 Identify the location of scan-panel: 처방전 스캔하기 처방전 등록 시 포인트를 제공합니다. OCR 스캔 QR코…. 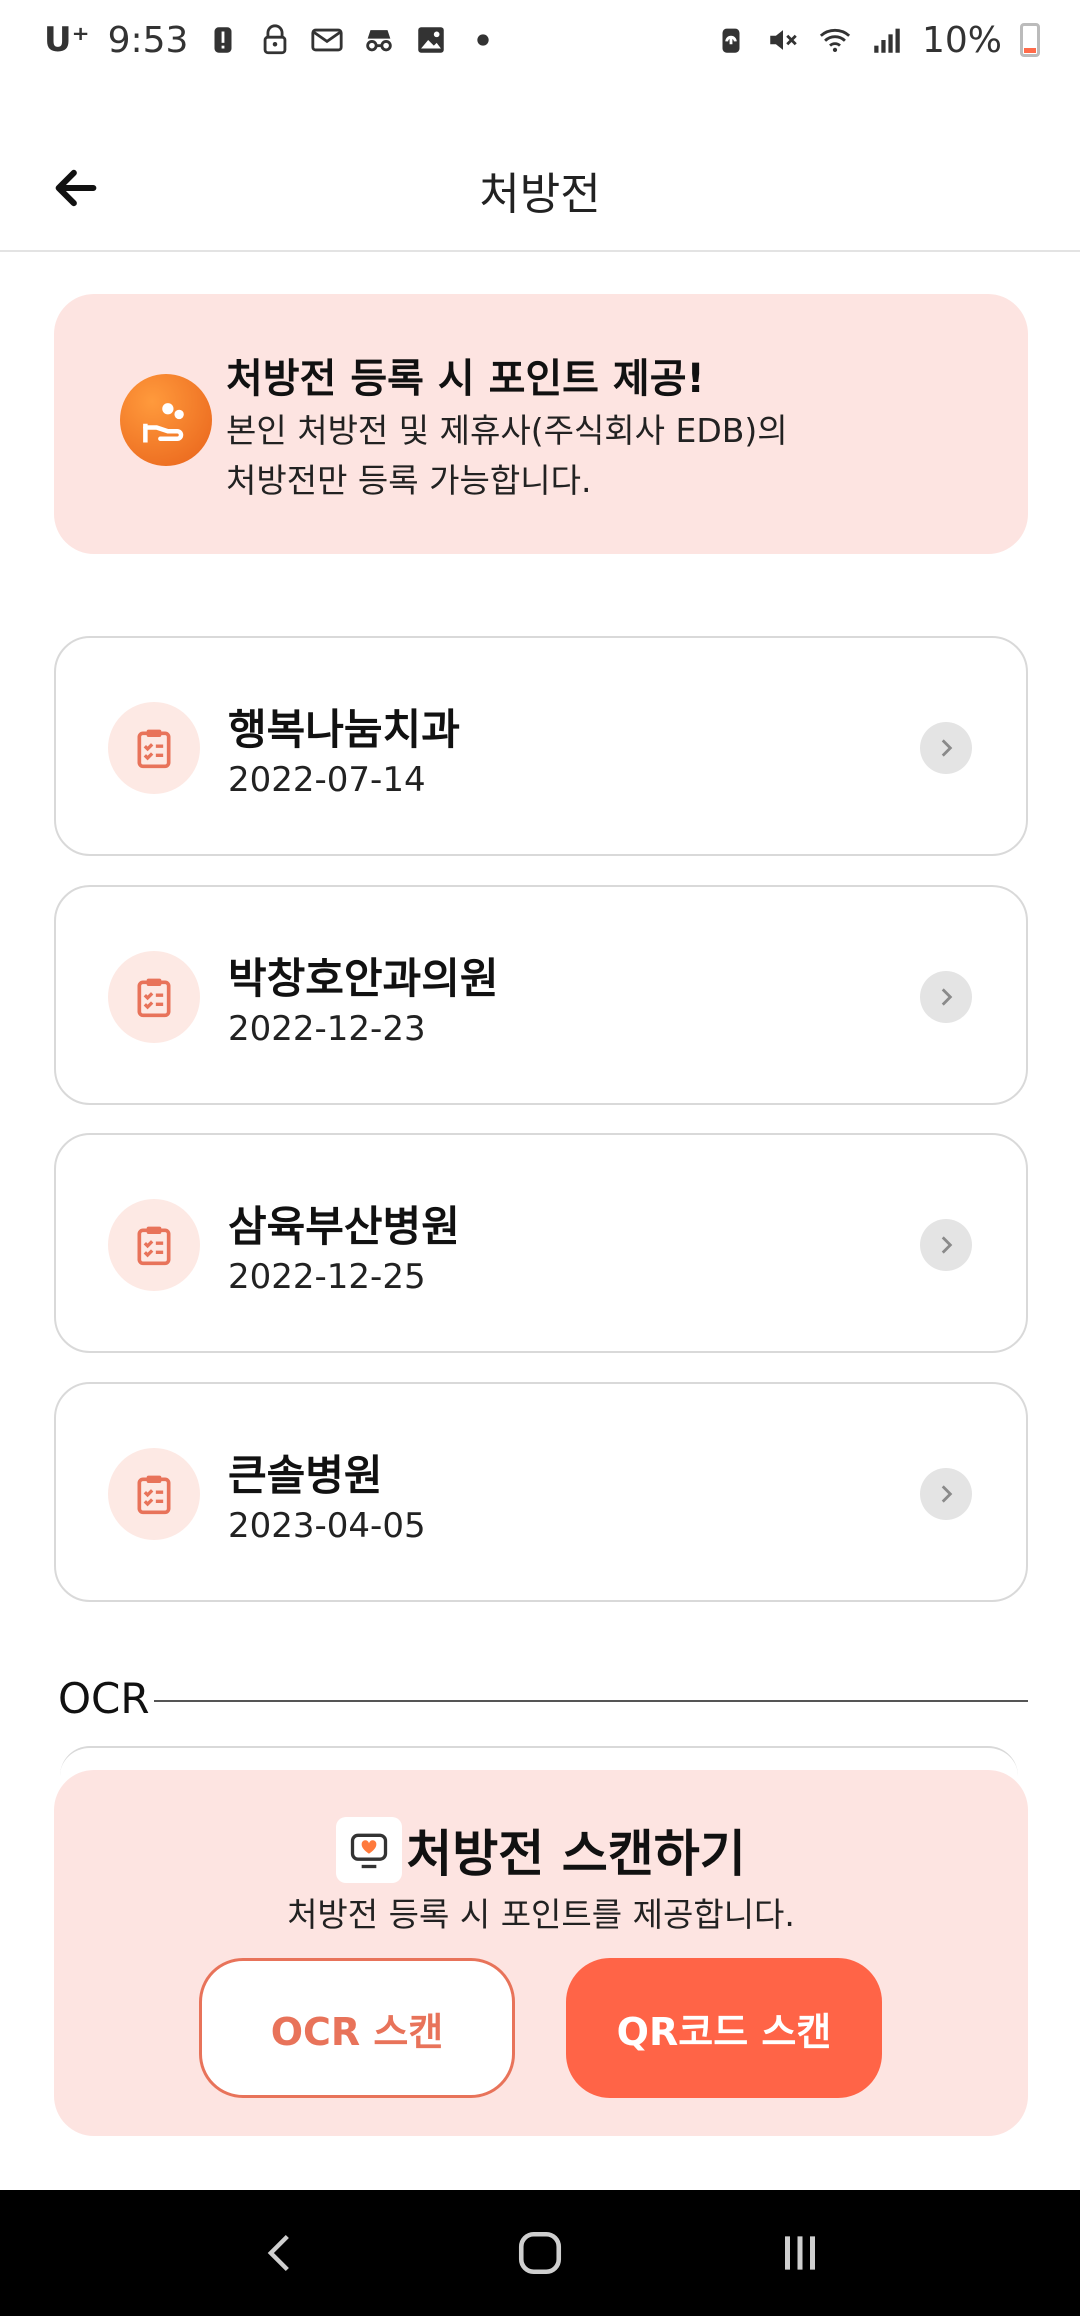
(541, 1953).